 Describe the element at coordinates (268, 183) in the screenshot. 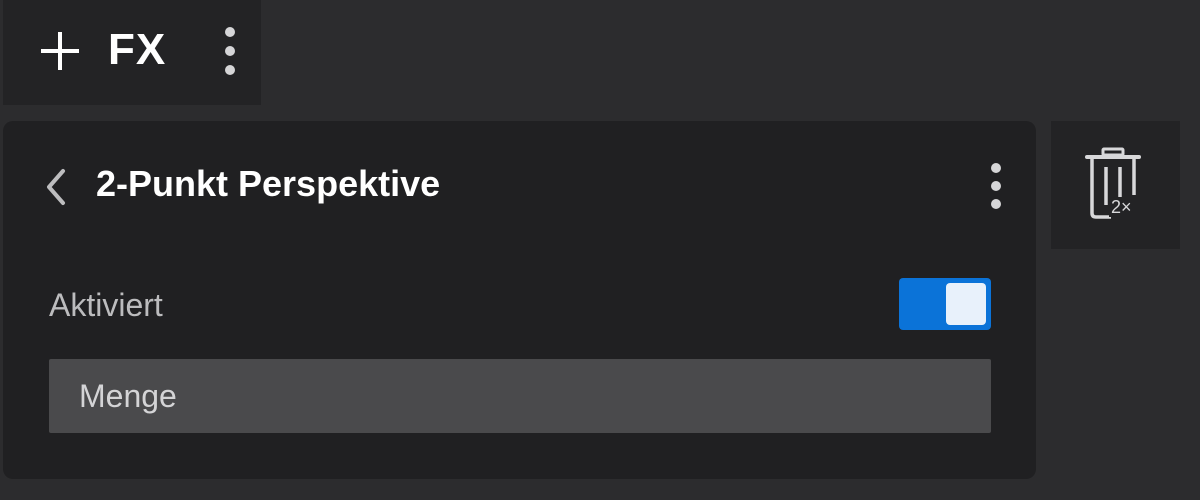

I see `effect-title: 2-Punkt Perspektive` at that location.